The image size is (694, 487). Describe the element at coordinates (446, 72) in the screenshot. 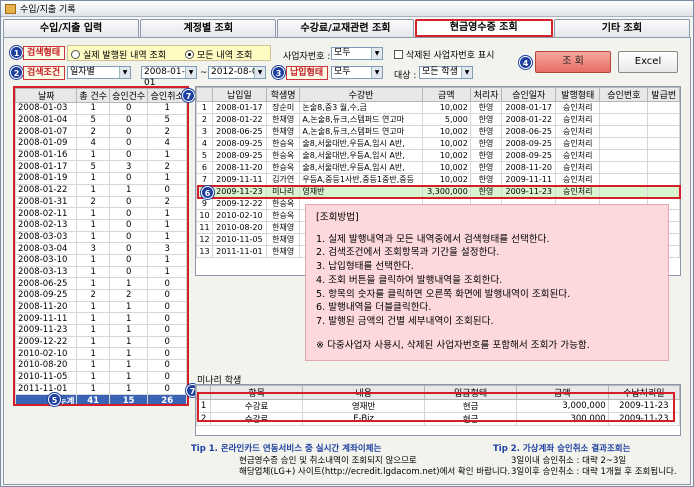

I see `target-select: 모든 학생 ▼` at that location.